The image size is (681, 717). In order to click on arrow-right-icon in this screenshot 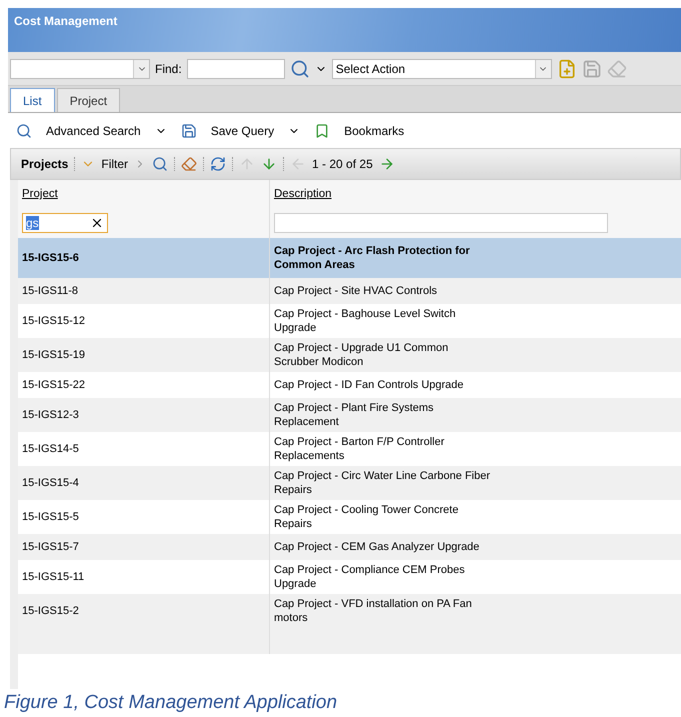, I will do `click(386, 164)`.